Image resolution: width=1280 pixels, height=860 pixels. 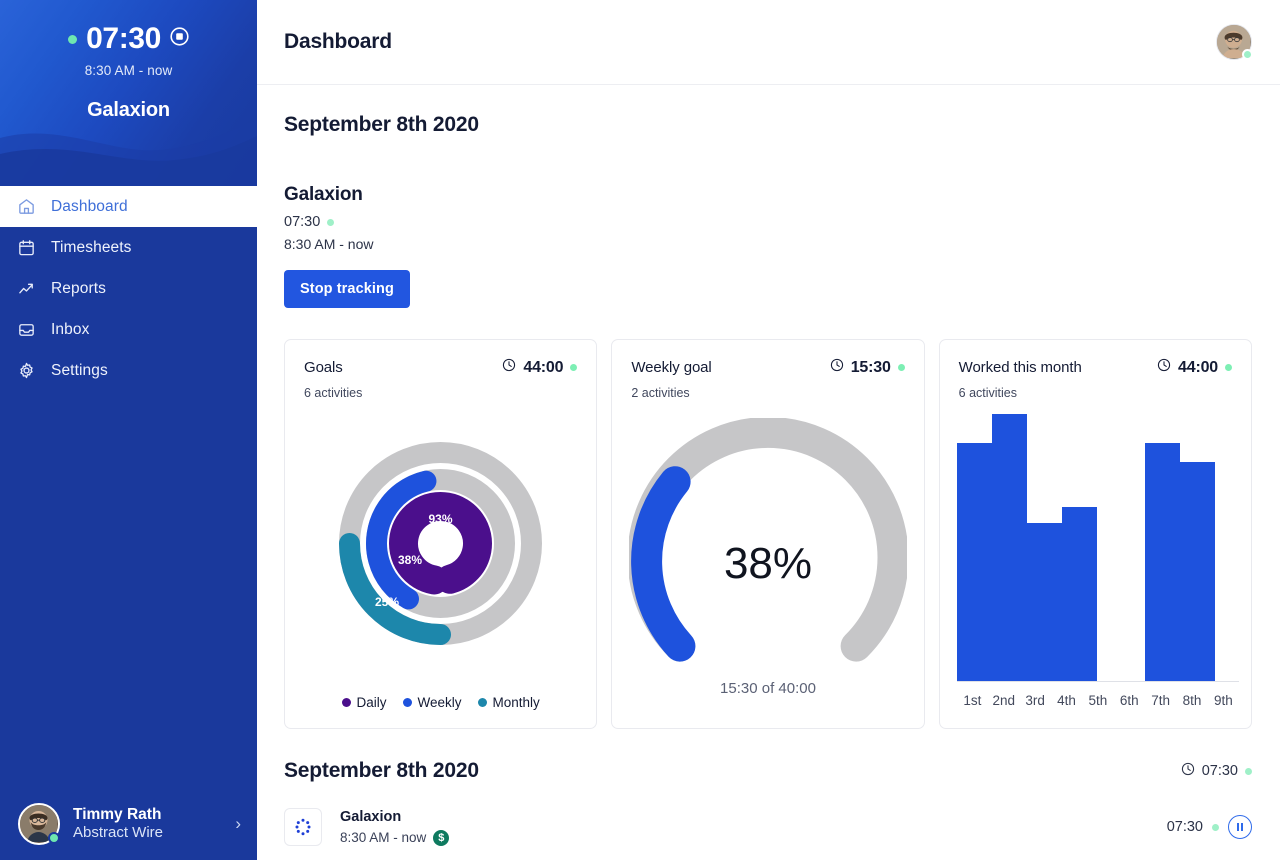 I want to click on sidebar-timer-range: 8:30 AM - now, so click(x=128, y=70).